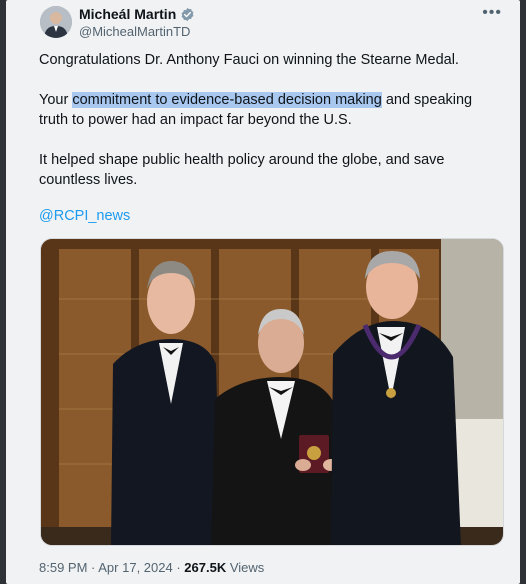 This screenshot has width=526, height=584. I want to click on tweet-date: Apr 17, 2024, so click(135, 567).